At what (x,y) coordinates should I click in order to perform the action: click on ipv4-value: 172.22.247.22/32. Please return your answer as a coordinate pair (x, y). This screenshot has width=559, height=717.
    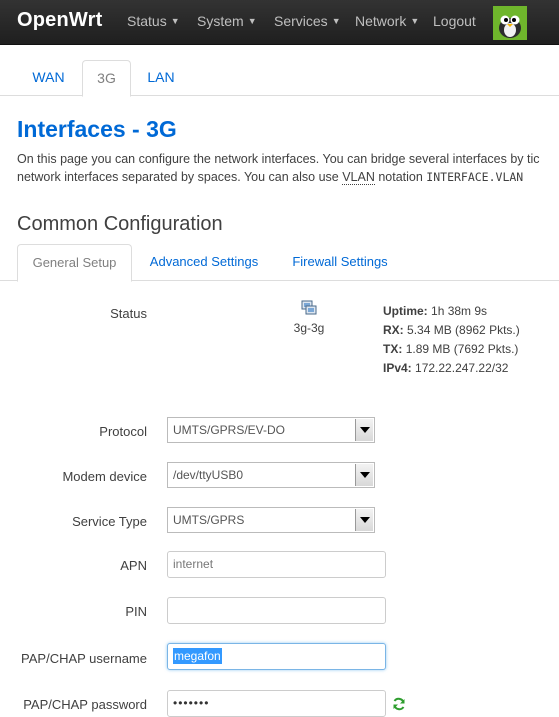
    Looking at the image, I should click on (462, 368).